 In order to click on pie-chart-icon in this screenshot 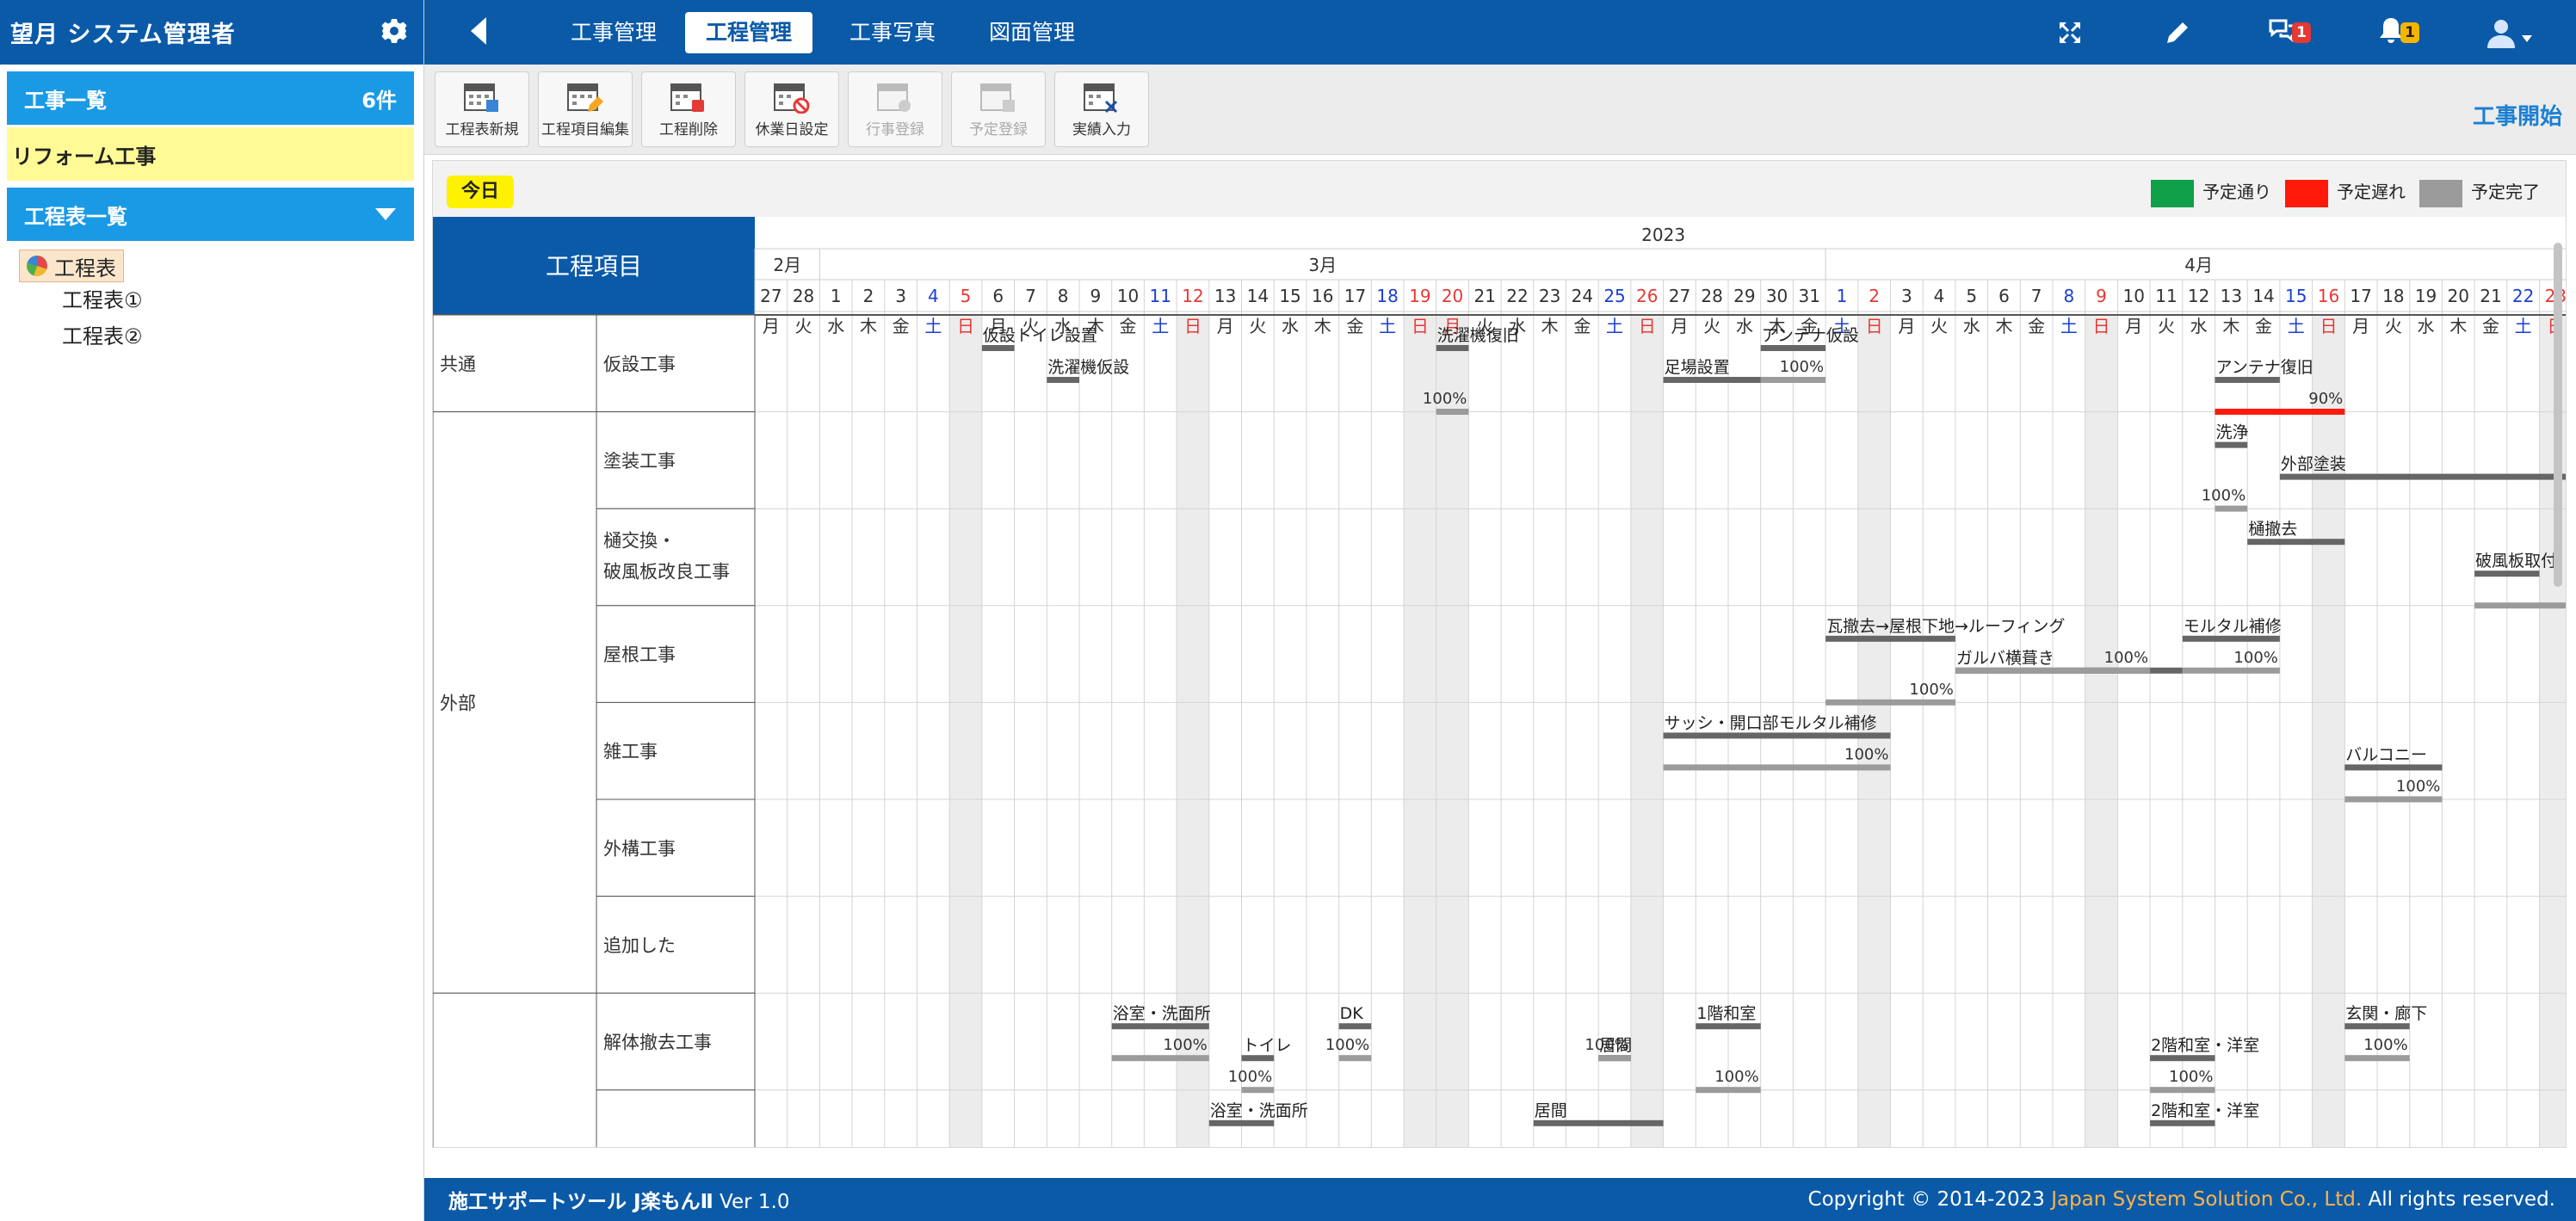, I will do `click(37, 266)`.